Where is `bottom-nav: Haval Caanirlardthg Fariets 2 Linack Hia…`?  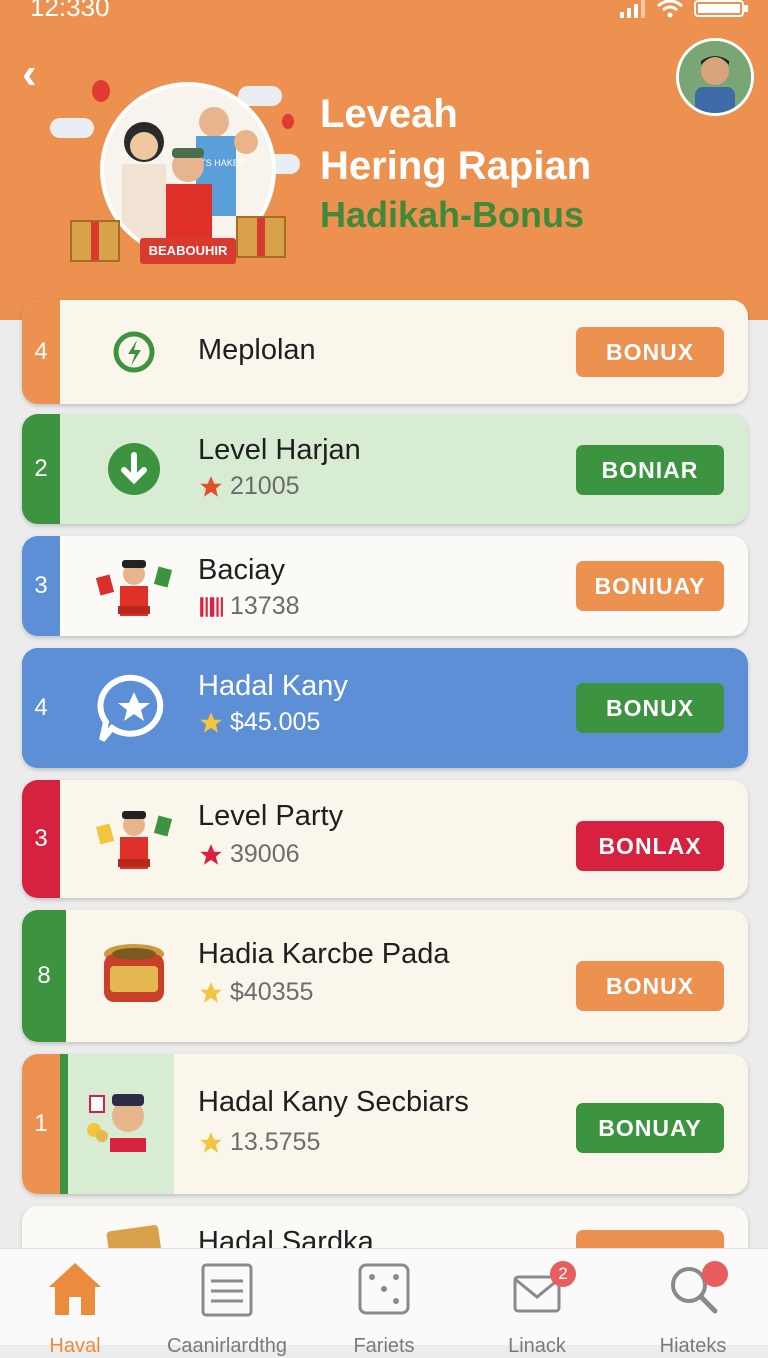
bottom-nav: Haval Caanirlardthg Fariets 2 Linack Hia… is located at coordinates (384, 1302).